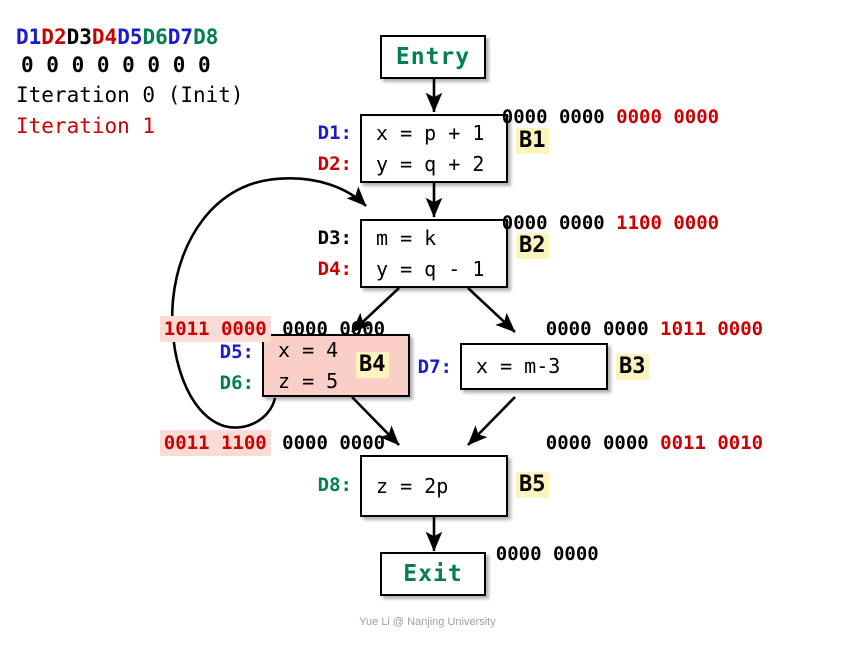 The image size is (855, 648). I want to click on annotation-b2-out-right-red: 1011 0000, so click(712, 329).